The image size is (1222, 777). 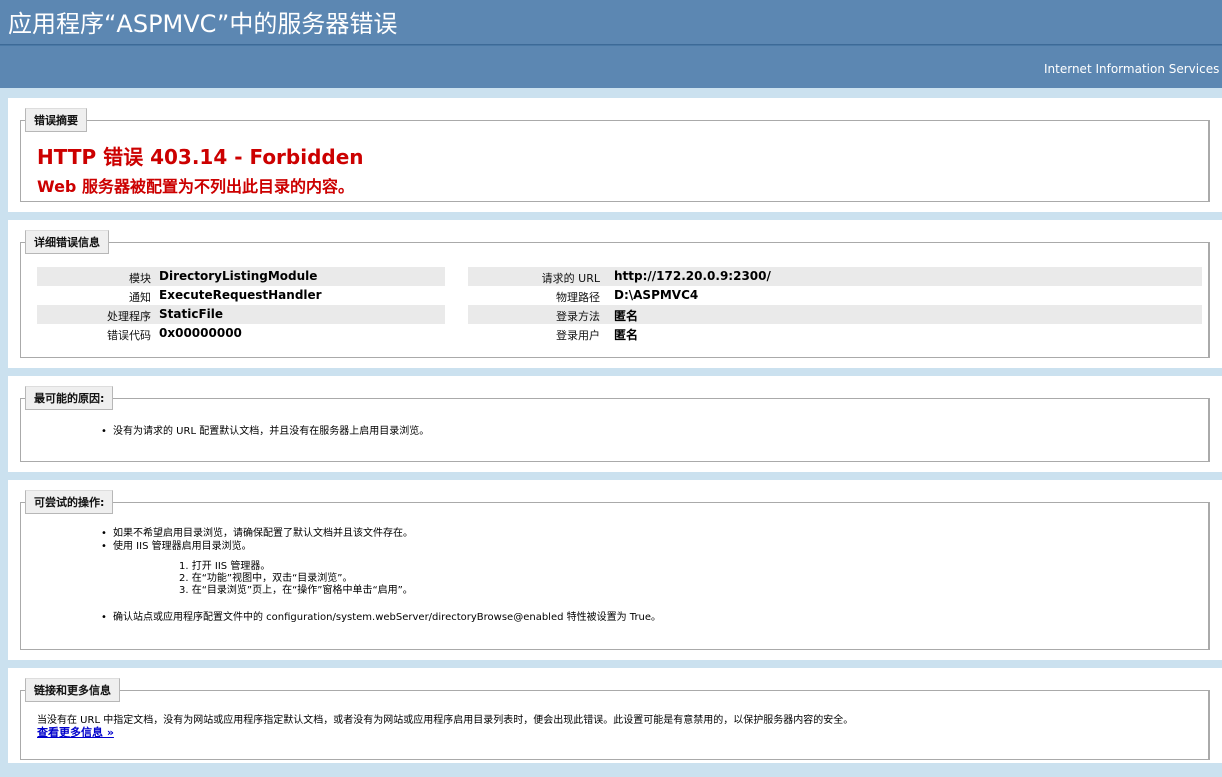 I want to click on causes-list: • 没有为请求的 URL 配置默认文档，并且没有在服务器上启用目录浏览。, so click(x=265, y=431).